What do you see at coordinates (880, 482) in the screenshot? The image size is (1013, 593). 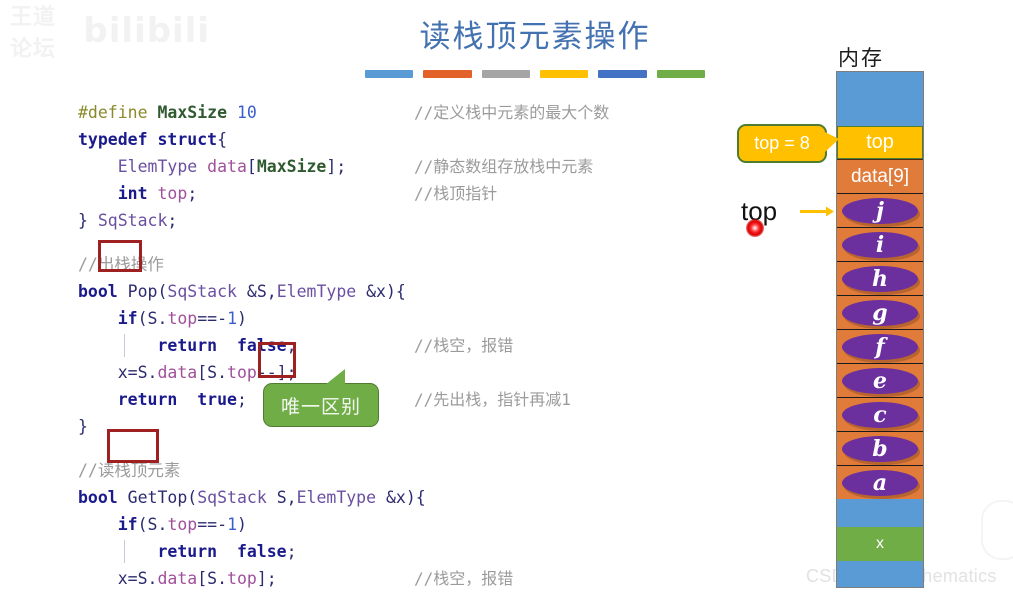 I see `memory-cell-data-a: a` at bounding box center [880, 482].